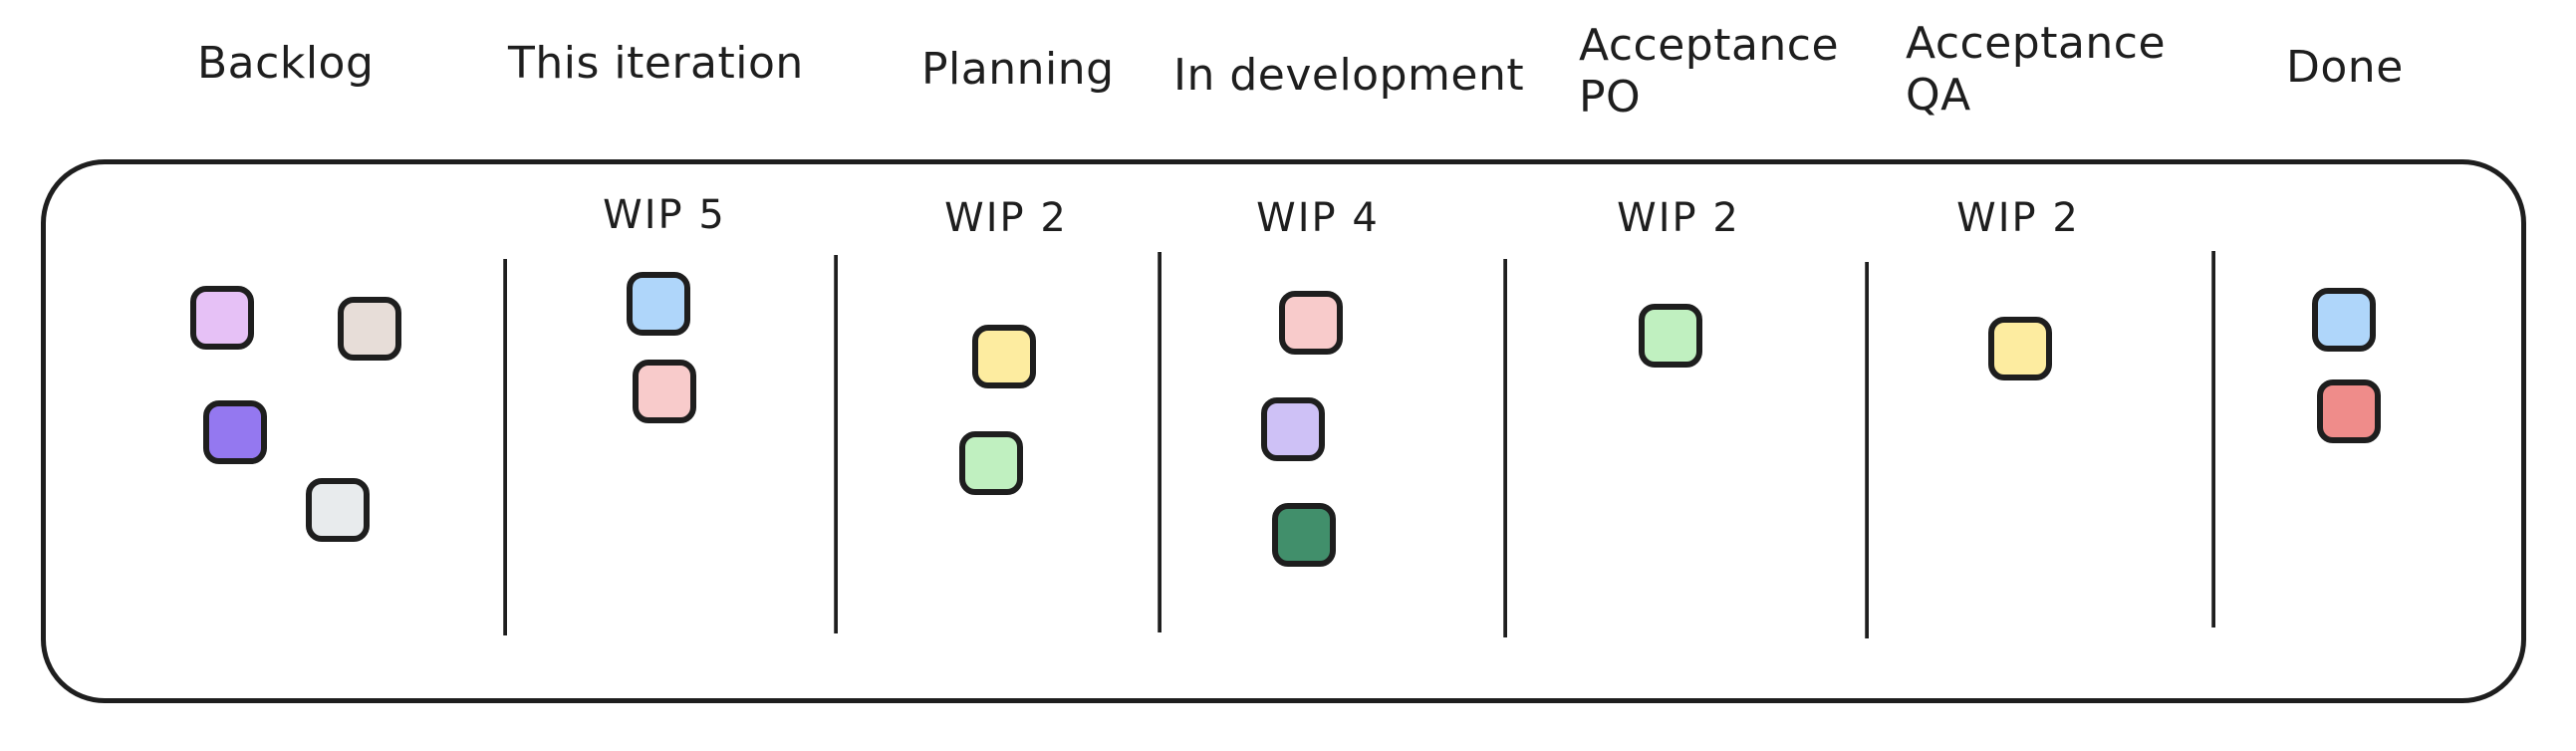 The image size is (2576, 751). I want to click on wip-limit-in-development: WIP 4, so click(1318, 218).